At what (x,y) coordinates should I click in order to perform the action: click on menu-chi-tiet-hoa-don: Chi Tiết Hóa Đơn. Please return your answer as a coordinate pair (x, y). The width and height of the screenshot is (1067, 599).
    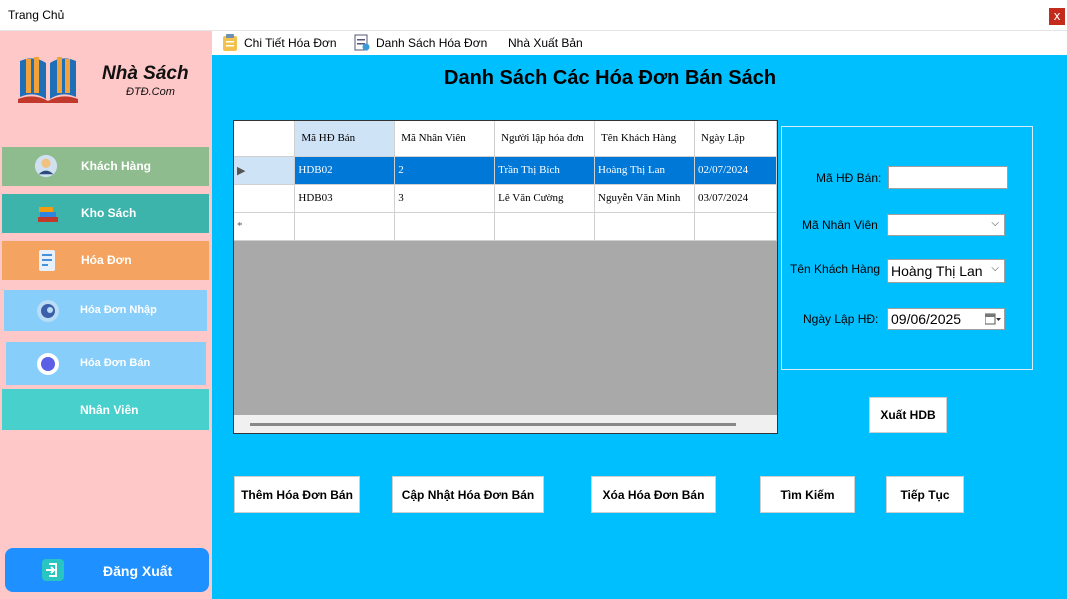
    Looking at the image, I should click on (279, 43).